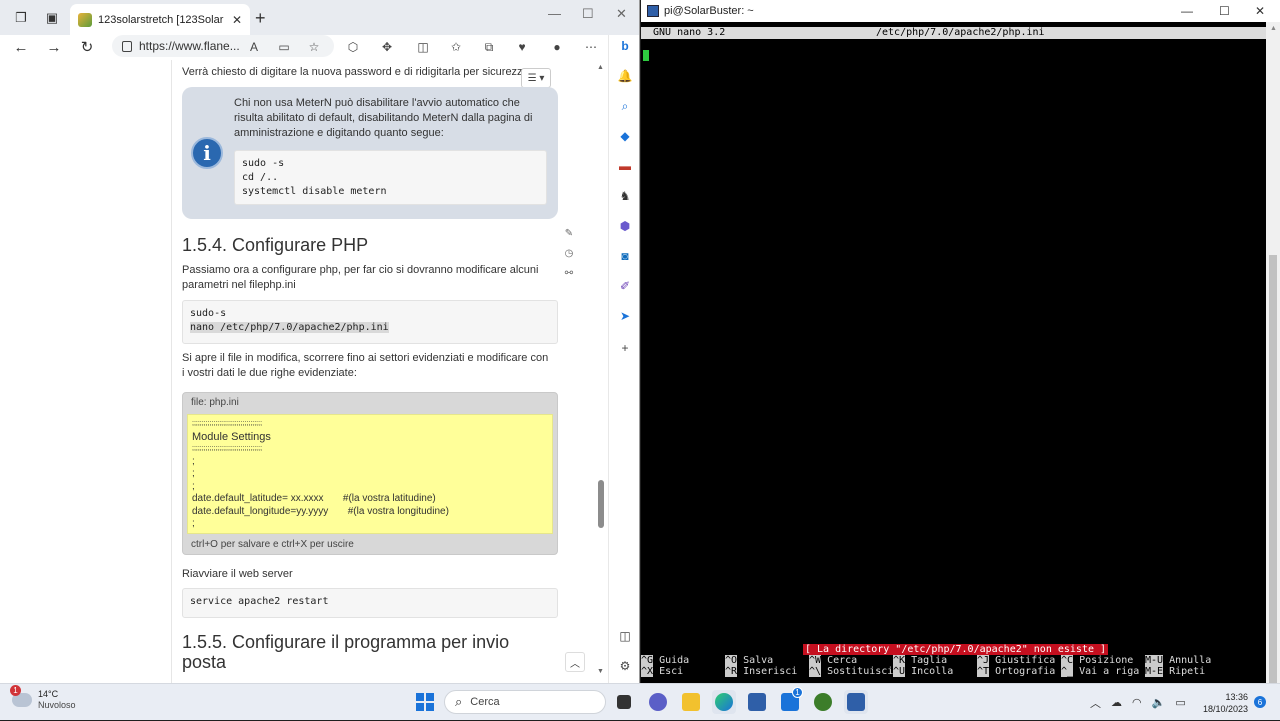  I want to click on terminal-scrollbar: ▲, so click(1273, 352).